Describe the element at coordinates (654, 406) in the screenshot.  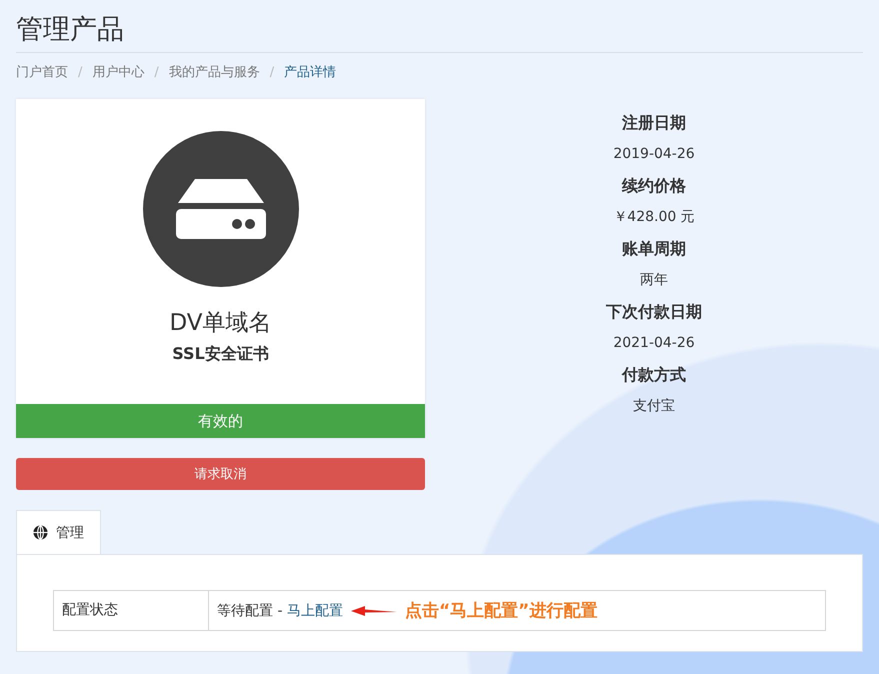
I see `detail-value: 支付宝` at that location.